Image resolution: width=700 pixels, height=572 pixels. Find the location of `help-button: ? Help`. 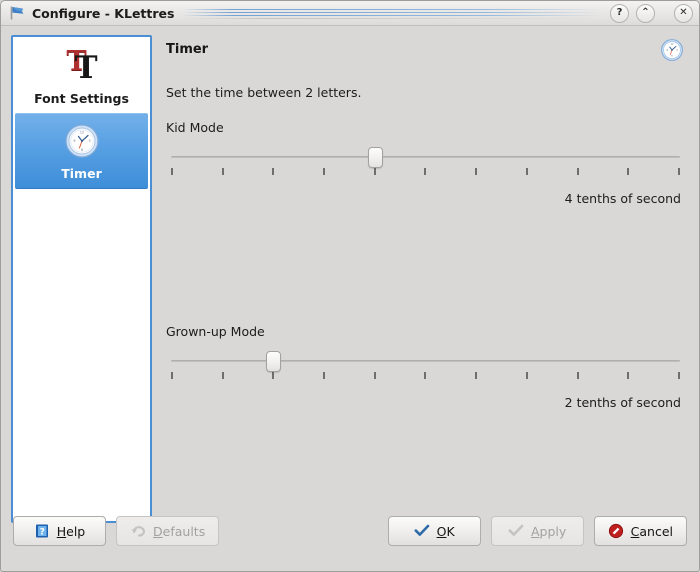

help-button: ? Help is located at coordinates (59, 531).